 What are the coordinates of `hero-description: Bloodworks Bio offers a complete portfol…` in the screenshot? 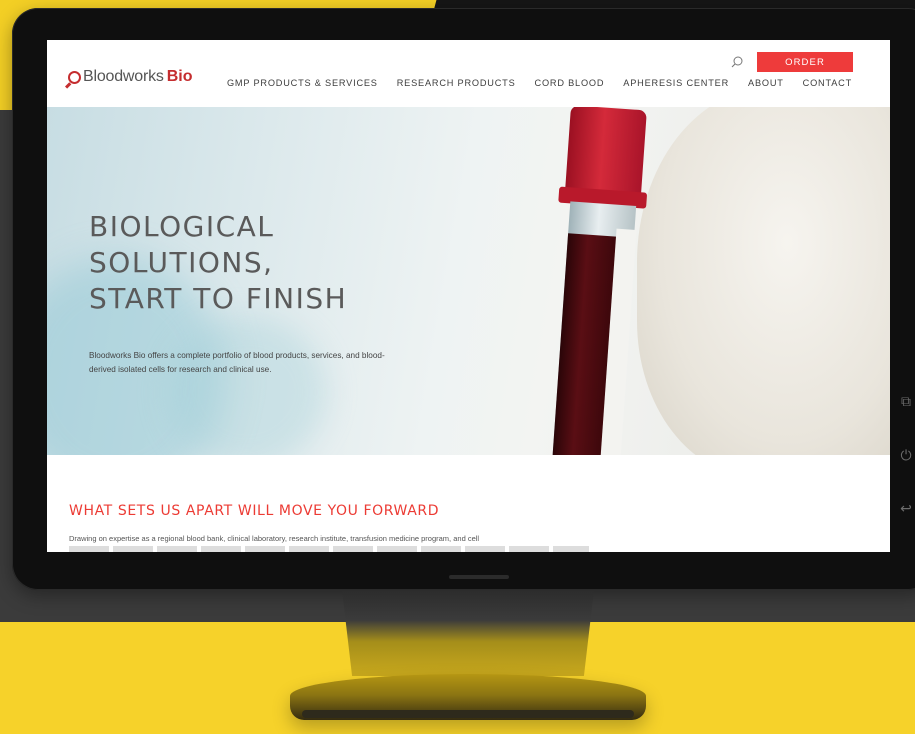 It's located at (237, 362).